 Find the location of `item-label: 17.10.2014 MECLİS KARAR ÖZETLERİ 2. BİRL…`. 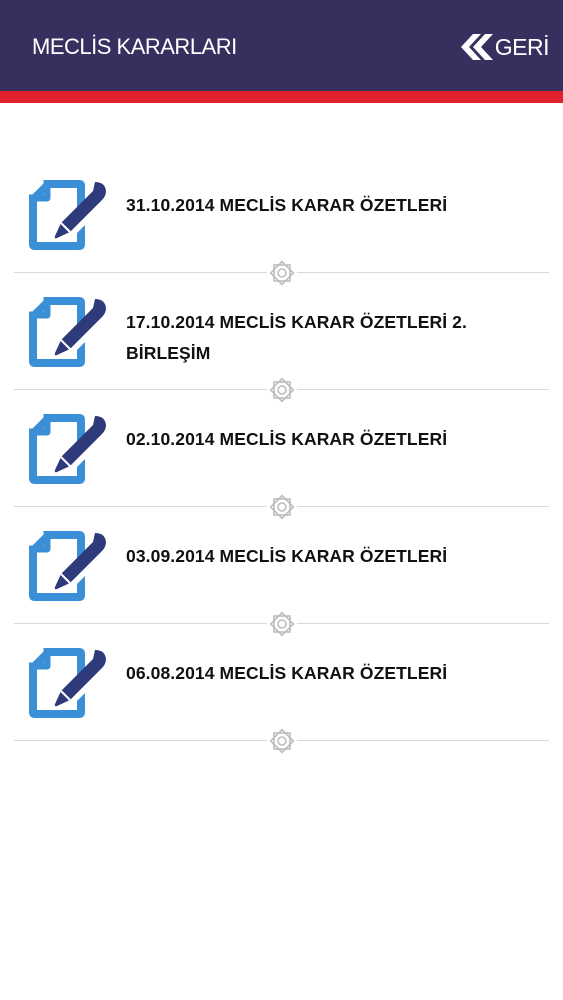

item-label: 17.10.2014 MECLİS KARAR ÖZETLERİ 2. BİRL… is located at coordinates (296, 337).